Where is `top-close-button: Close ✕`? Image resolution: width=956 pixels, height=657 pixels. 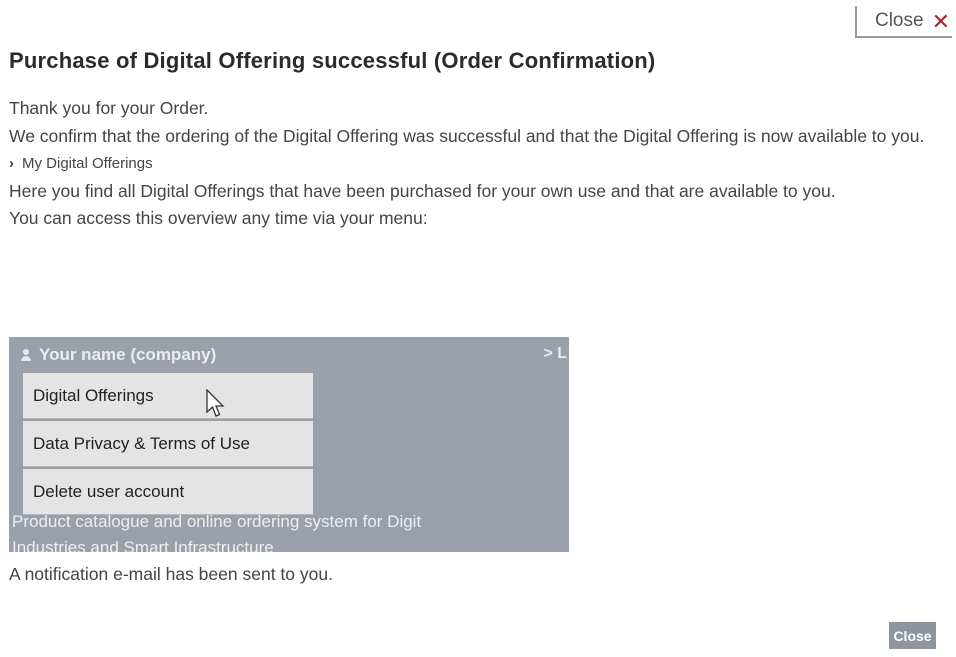
top-close-button: Close ✕ is located at coordinates (903, 22).